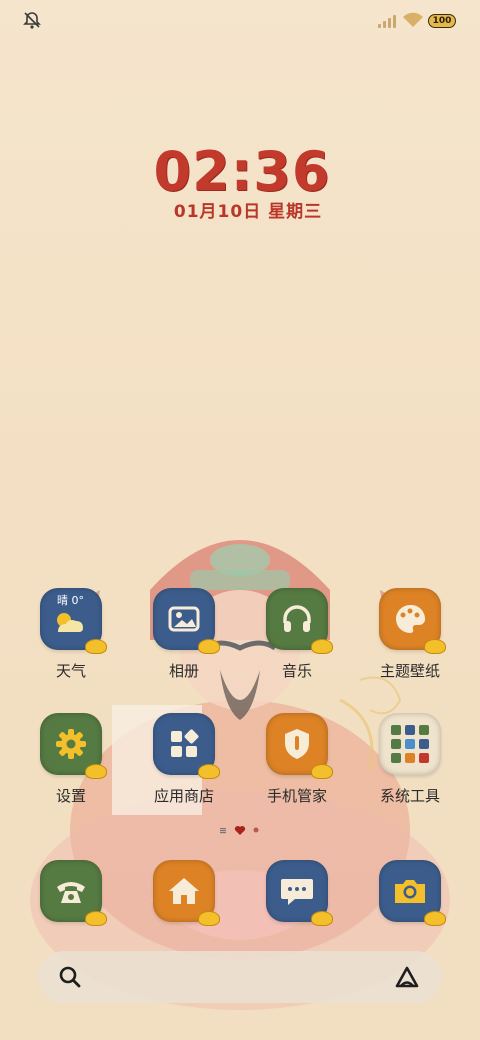 Image resolution: width=480 pixels, height=1040 pixels. What do you see at coordinates (32, 20) in the screenshot?
I see `notification-muted-icon` at bounding box center [32, 20].